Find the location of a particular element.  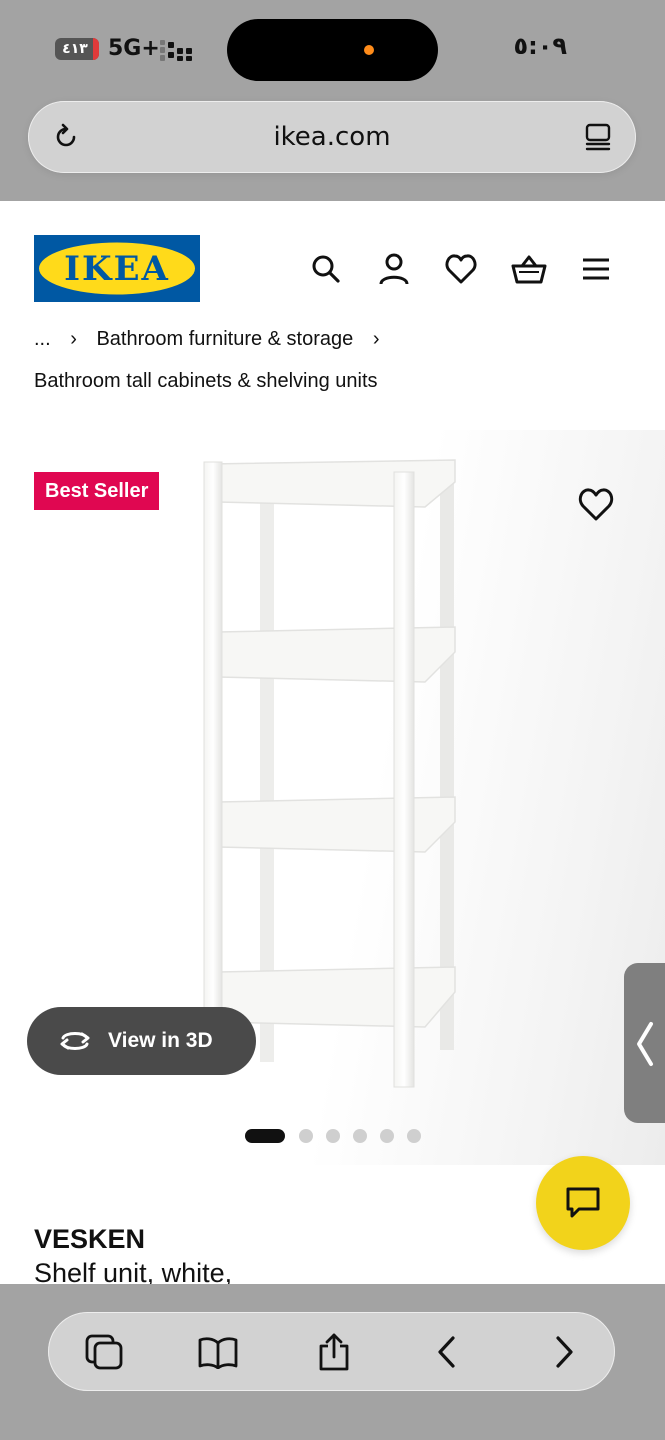

battery-indicator: ٤١٣ is located at coordinates (77, 49).